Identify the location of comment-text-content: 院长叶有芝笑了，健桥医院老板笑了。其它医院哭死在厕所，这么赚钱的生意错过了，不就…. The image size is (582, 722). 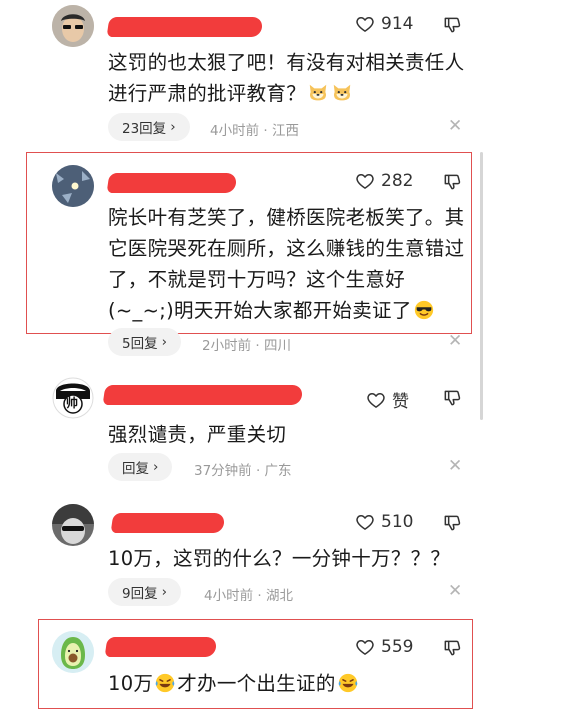
(286, 264).